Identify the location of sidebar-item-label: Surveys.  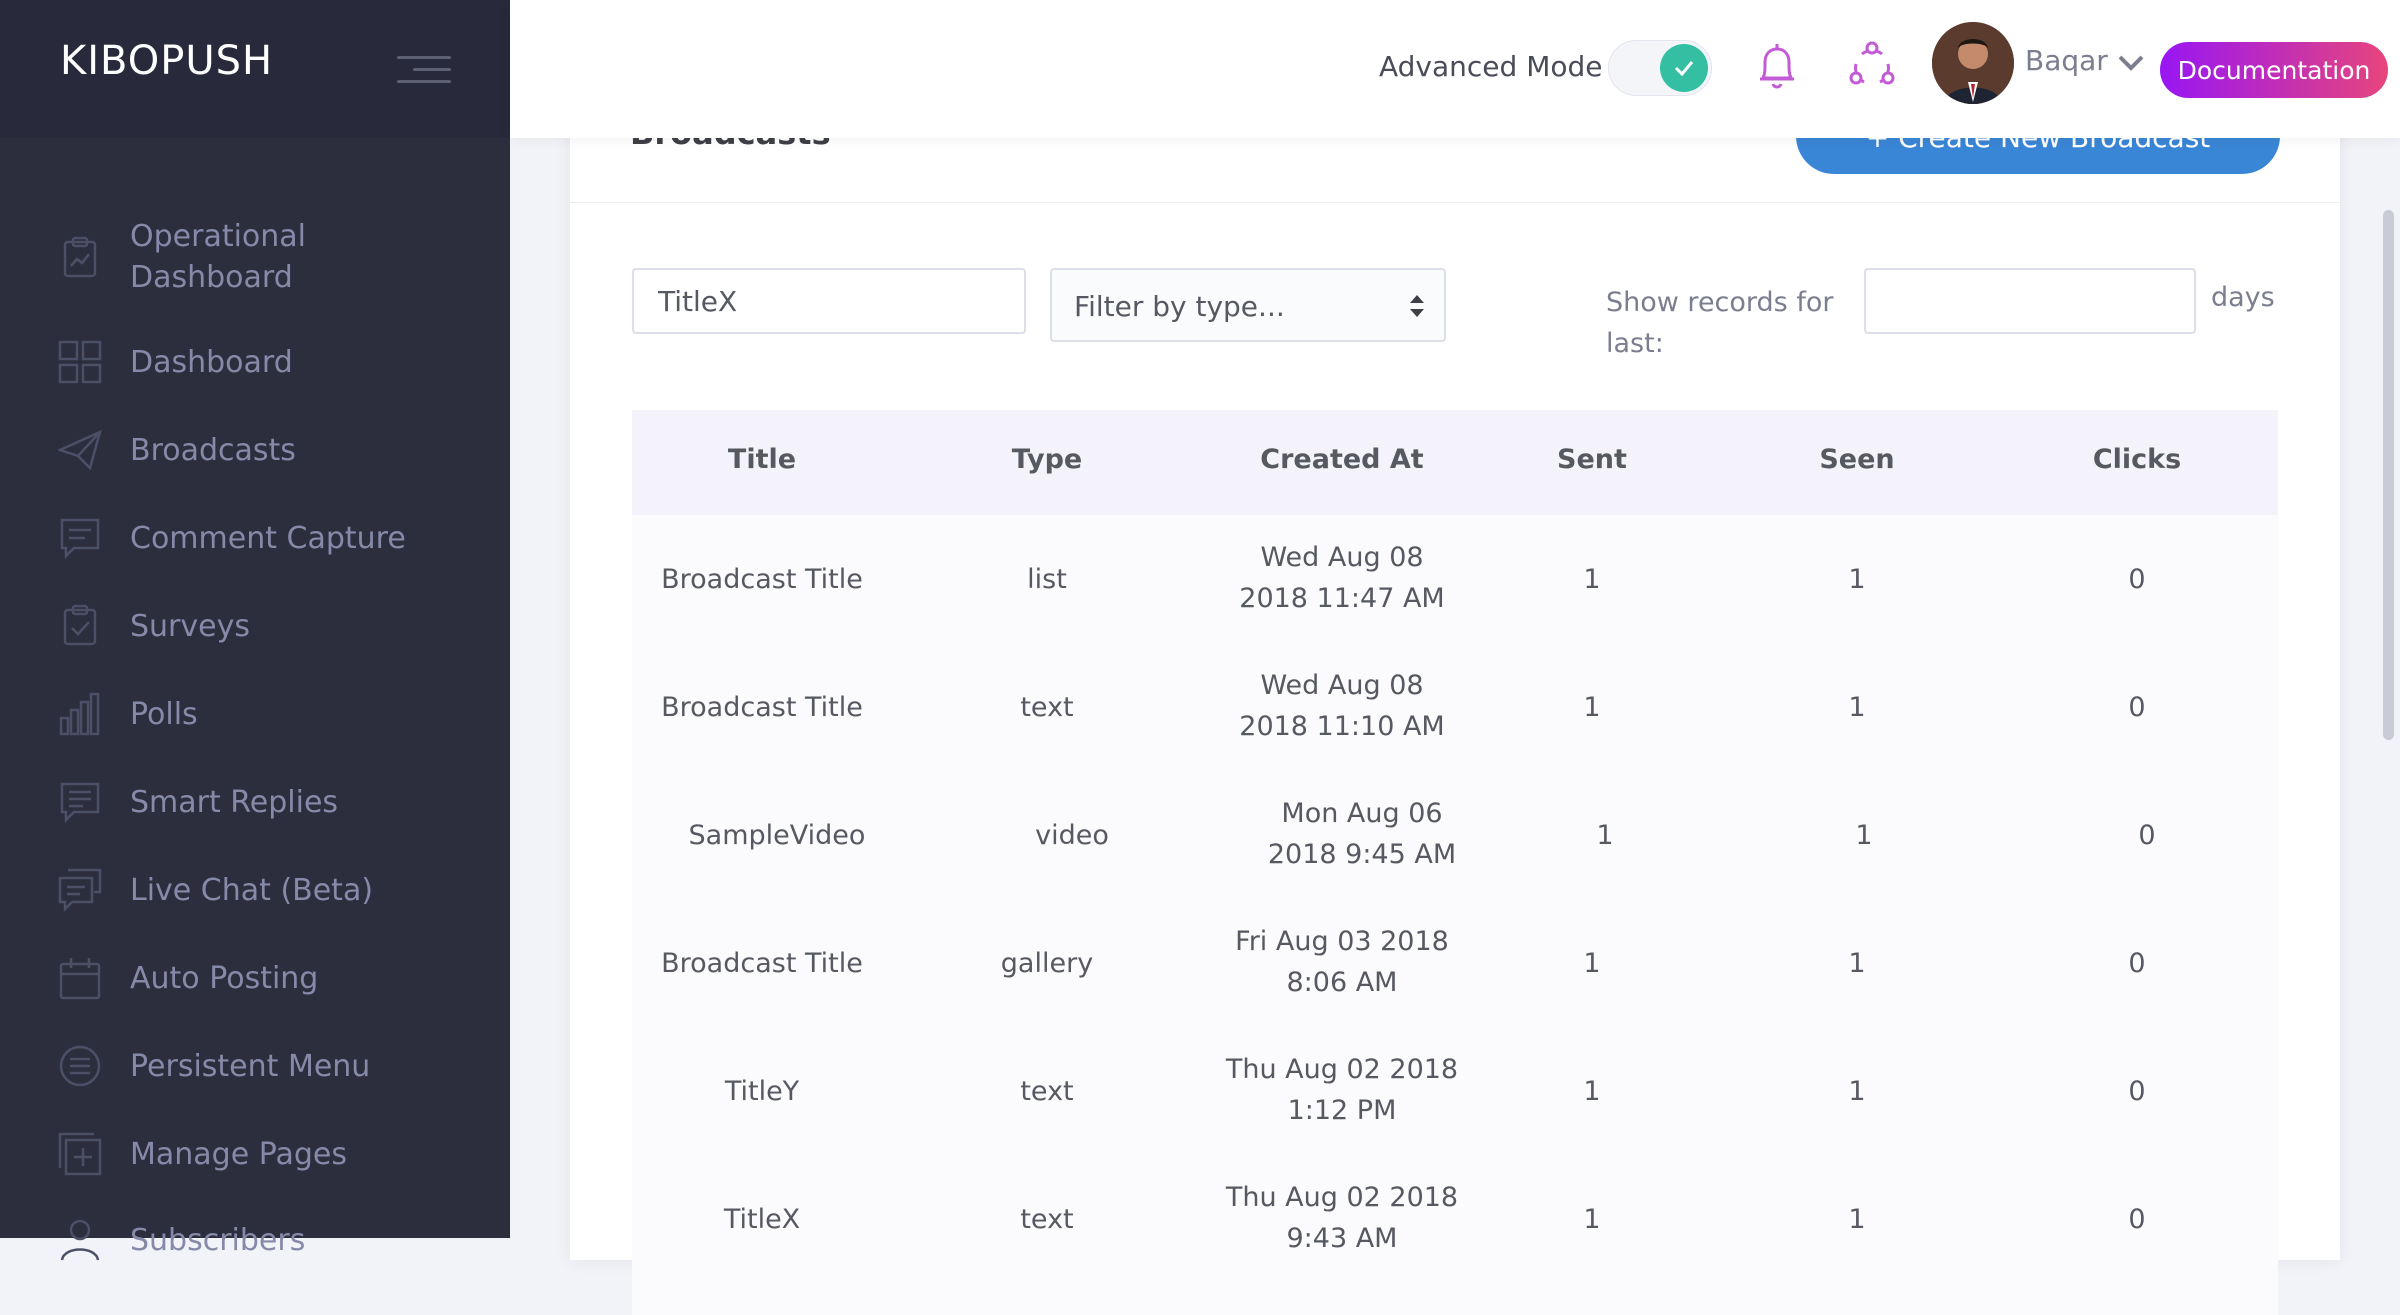
(190, 626).